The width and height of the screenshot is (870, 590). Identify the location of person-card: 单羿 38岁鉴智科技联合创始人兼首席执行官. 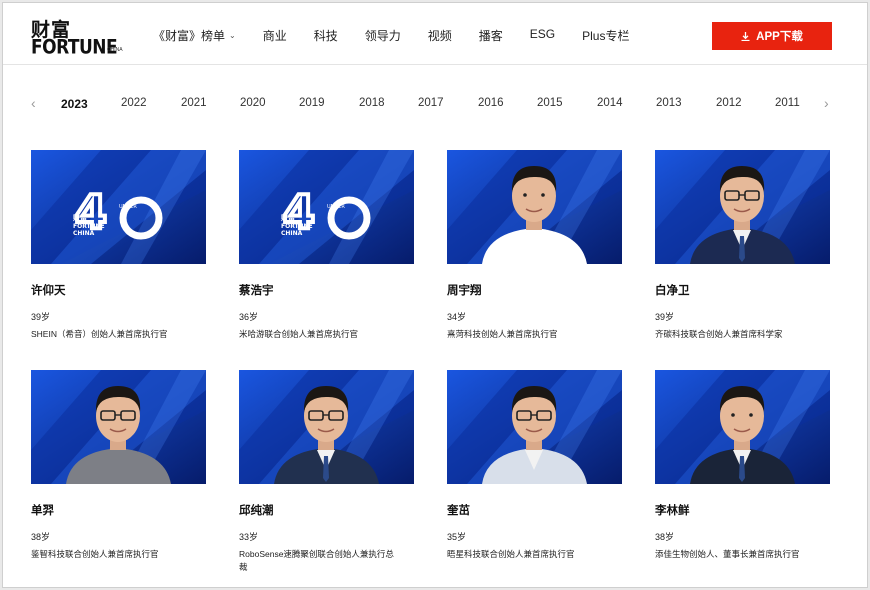
(118, 465).